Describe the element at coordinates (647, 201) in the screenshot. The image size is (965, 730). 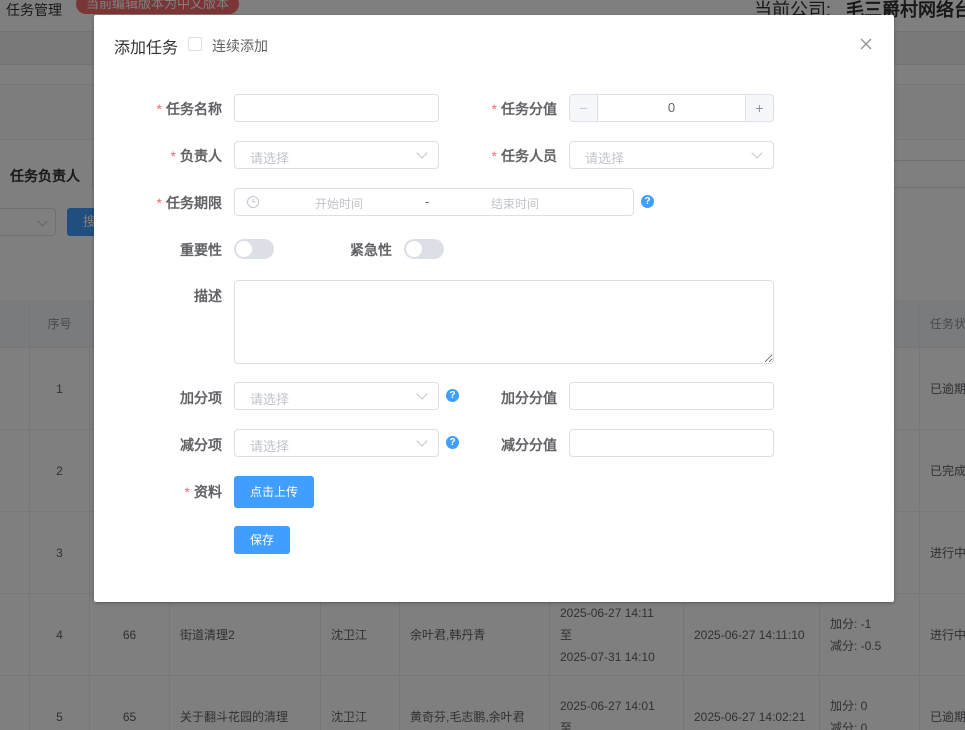
I see `period-help-icon: ?` at that location.